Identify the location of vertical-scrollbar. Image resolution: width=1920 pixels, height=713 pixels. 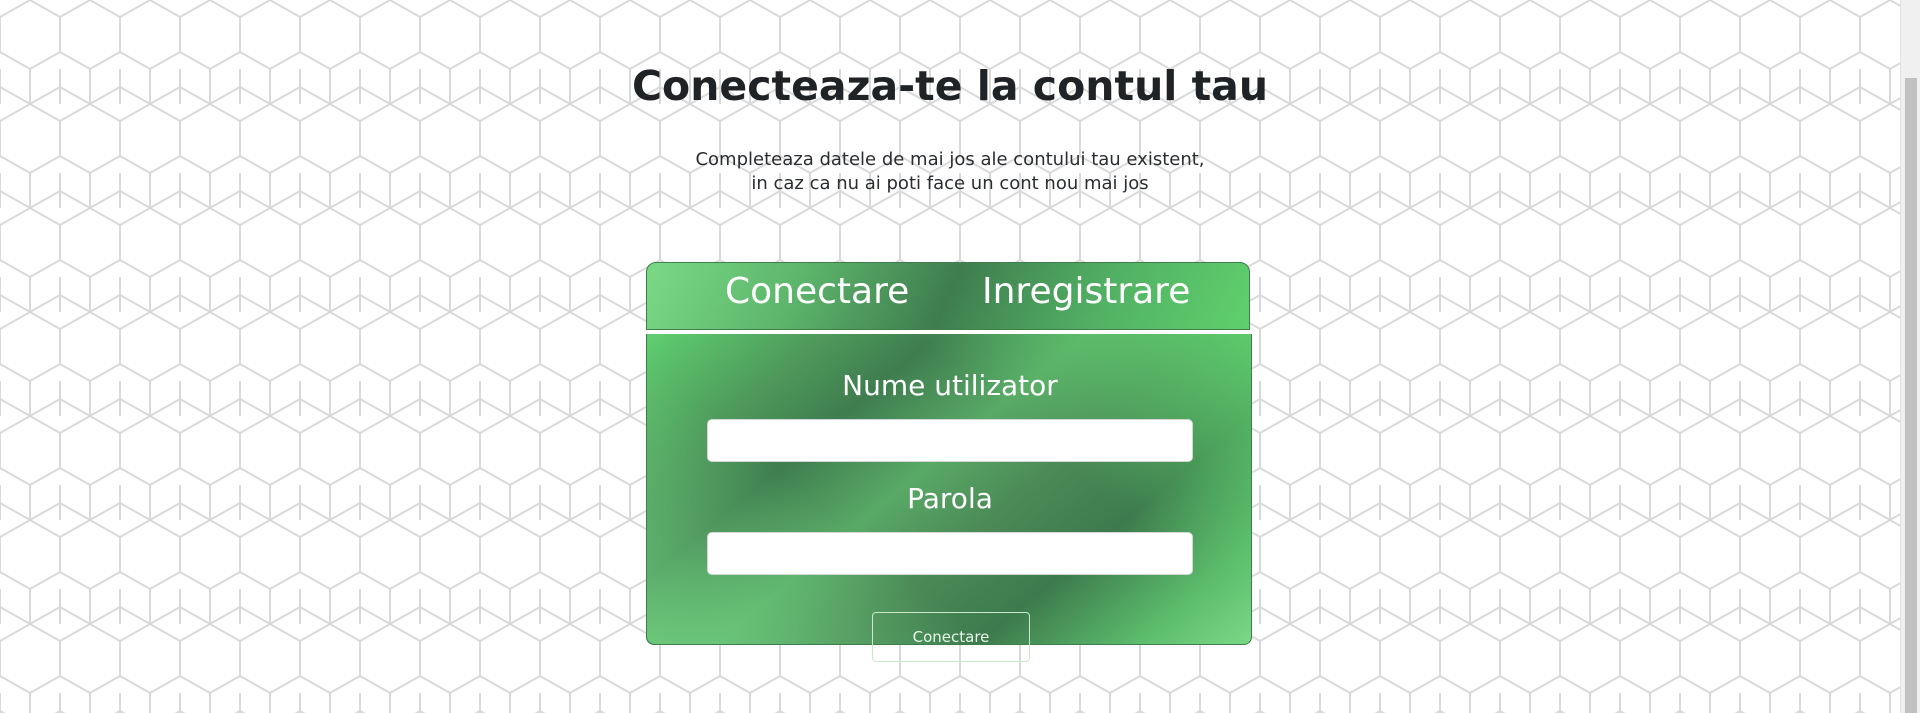
(1910, 356).